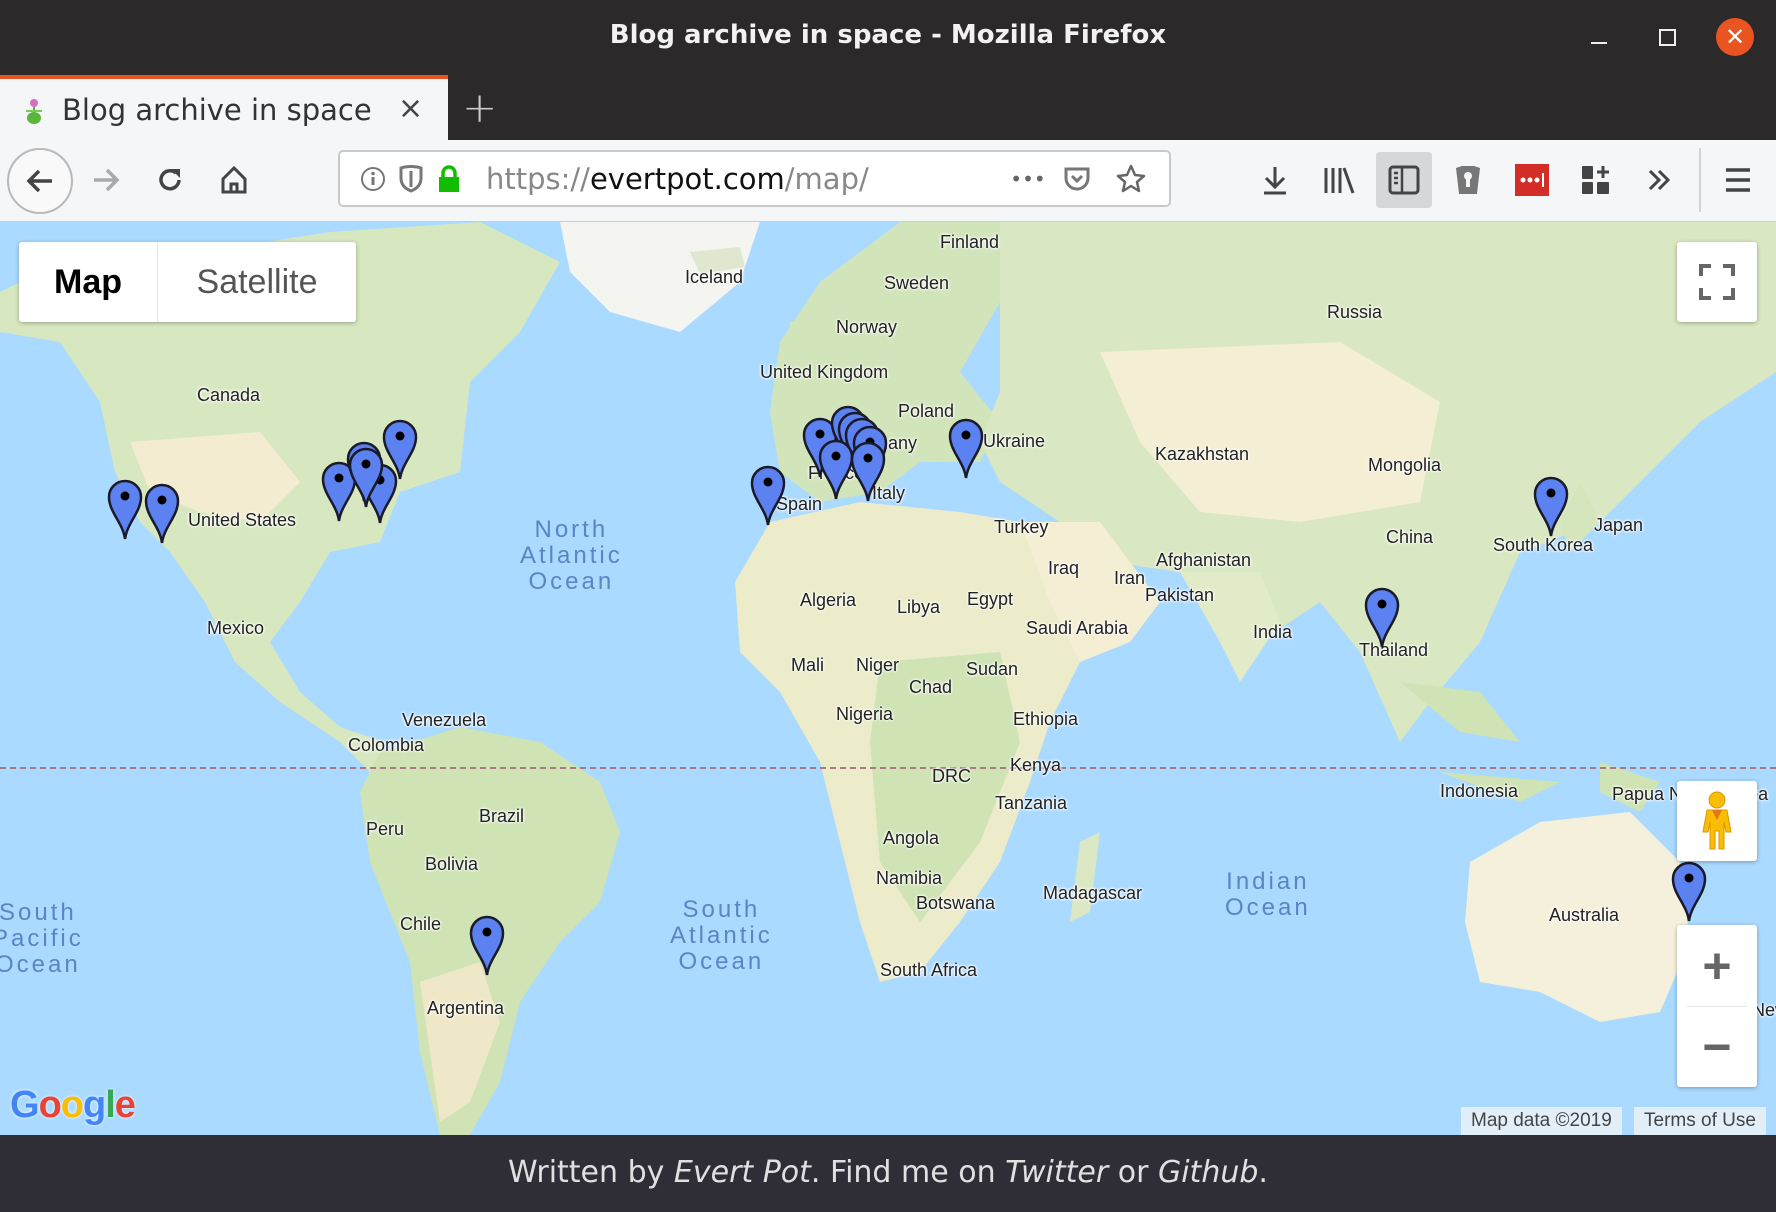 Image resolution: width=1776 pixels, height=1212 pixels. Describe the element at coordinates (1541, 1121) in the screenshot. I see `map-attribution: Map data ©2019` at that location.